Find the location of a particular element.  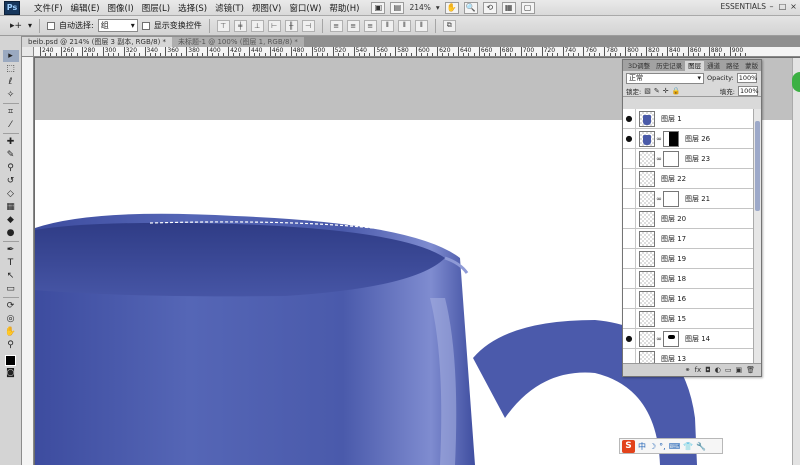

link-layers-icon: ⚭ is located at coordinates (688, 370).